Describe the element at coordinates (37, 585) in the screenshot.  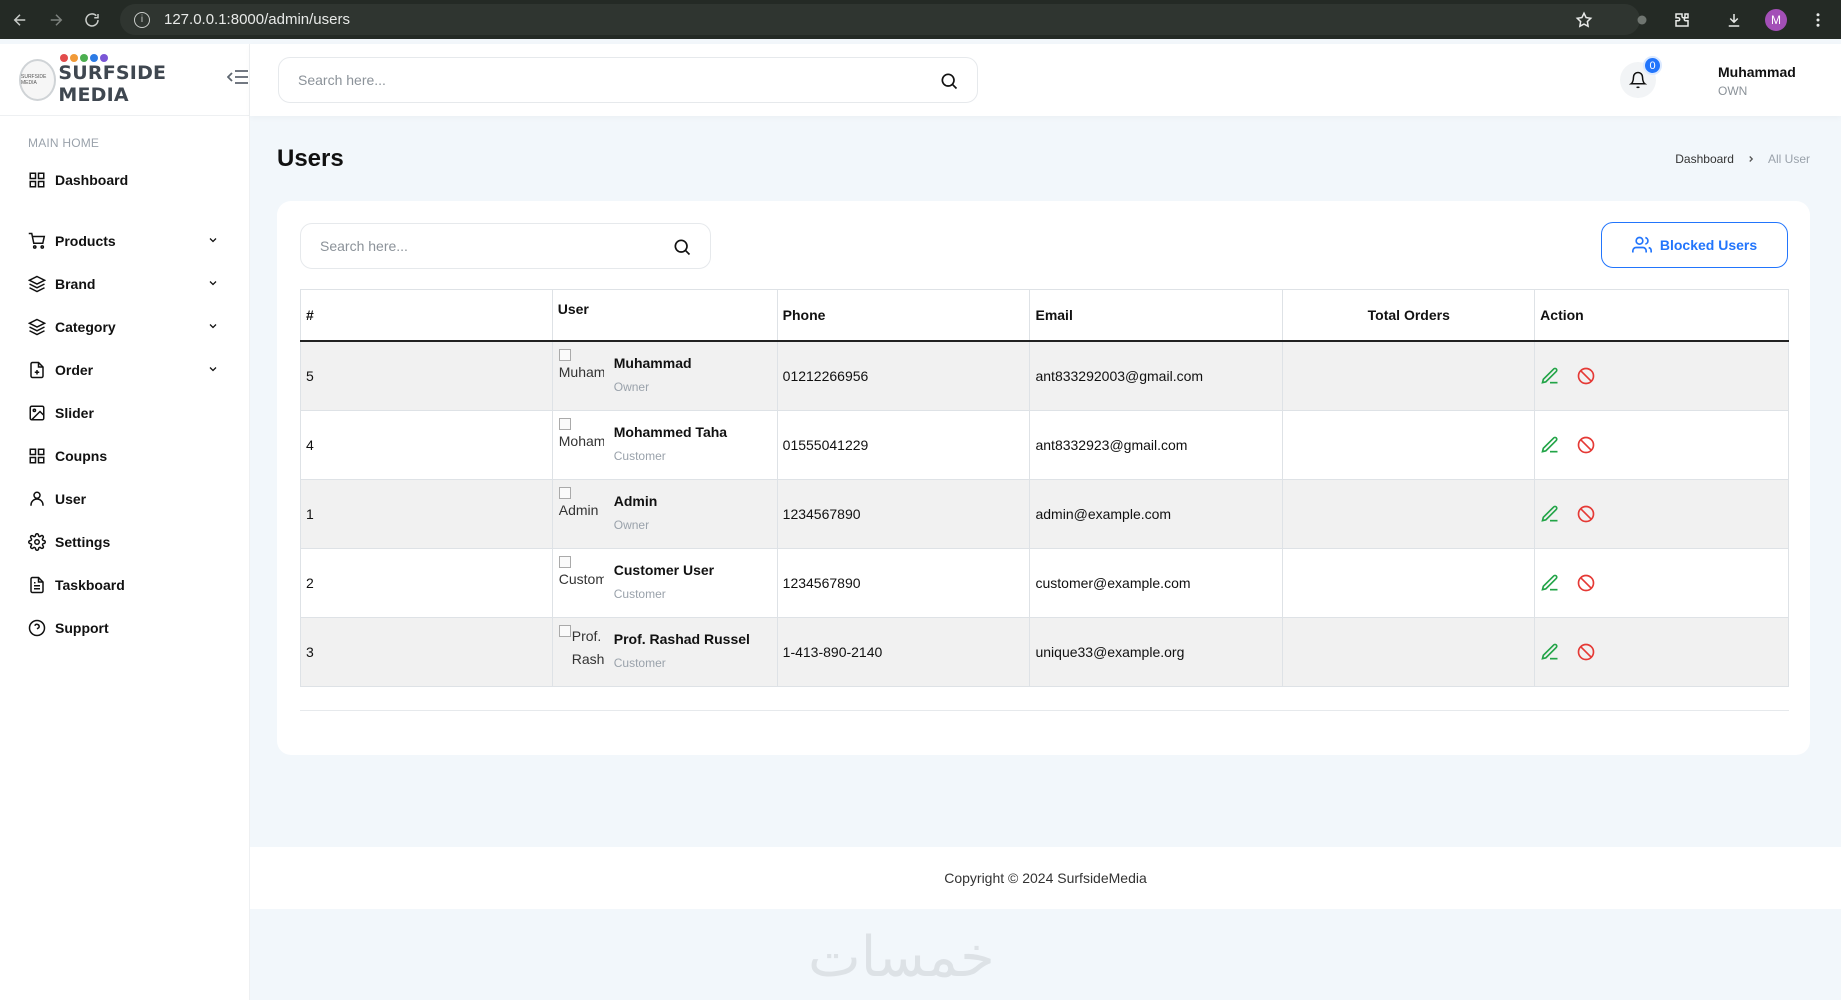
I see `file-text-icon` at that location.